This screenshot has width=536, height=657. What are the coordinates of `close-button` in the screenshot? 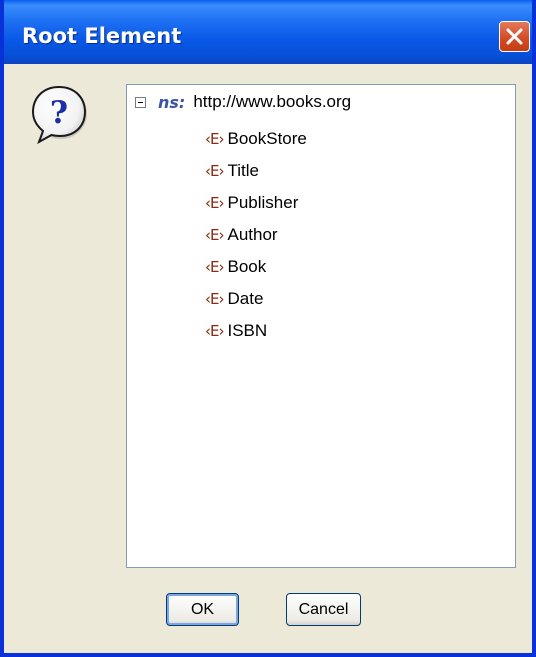 It's located at (514, 36).